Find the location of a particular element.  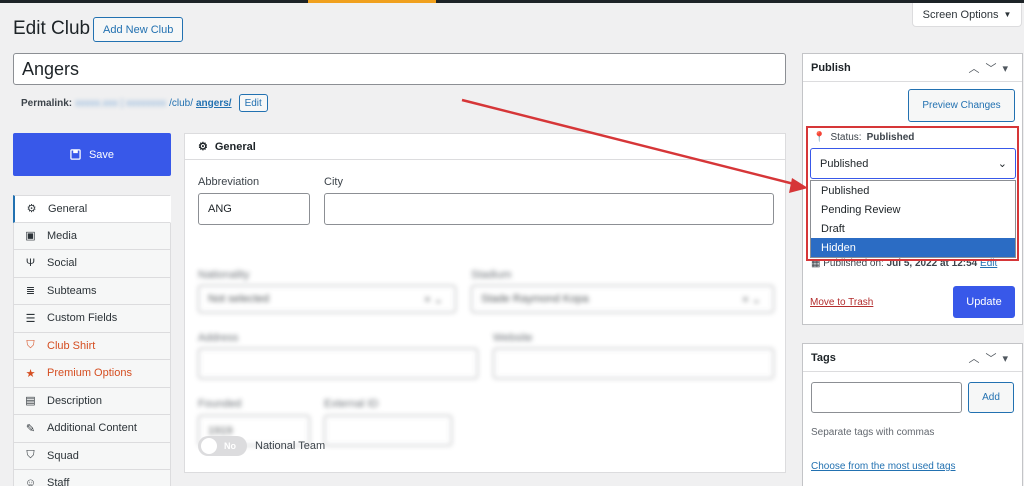

status-option-hidden: Hidden is located at coordinates (913, 247).